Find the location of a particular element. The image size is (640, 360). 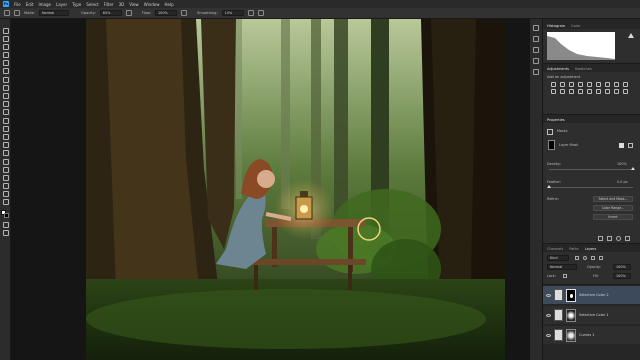

tab-color: Color is located at coordinates (575, 26).